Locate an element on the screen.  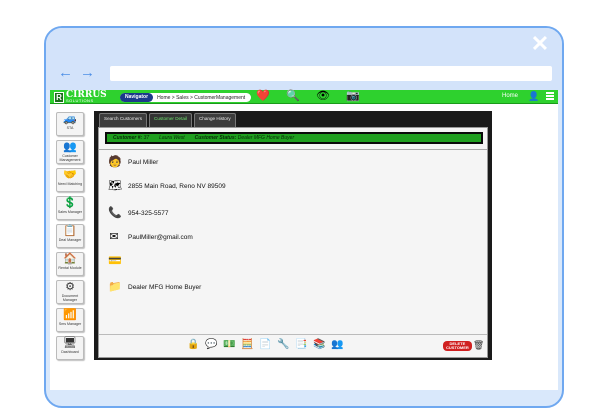
action-toolbar: 🔒 💬 💵 🧮 📄 🔧 📑 📚 👥 is located at coordinates (265, 344).